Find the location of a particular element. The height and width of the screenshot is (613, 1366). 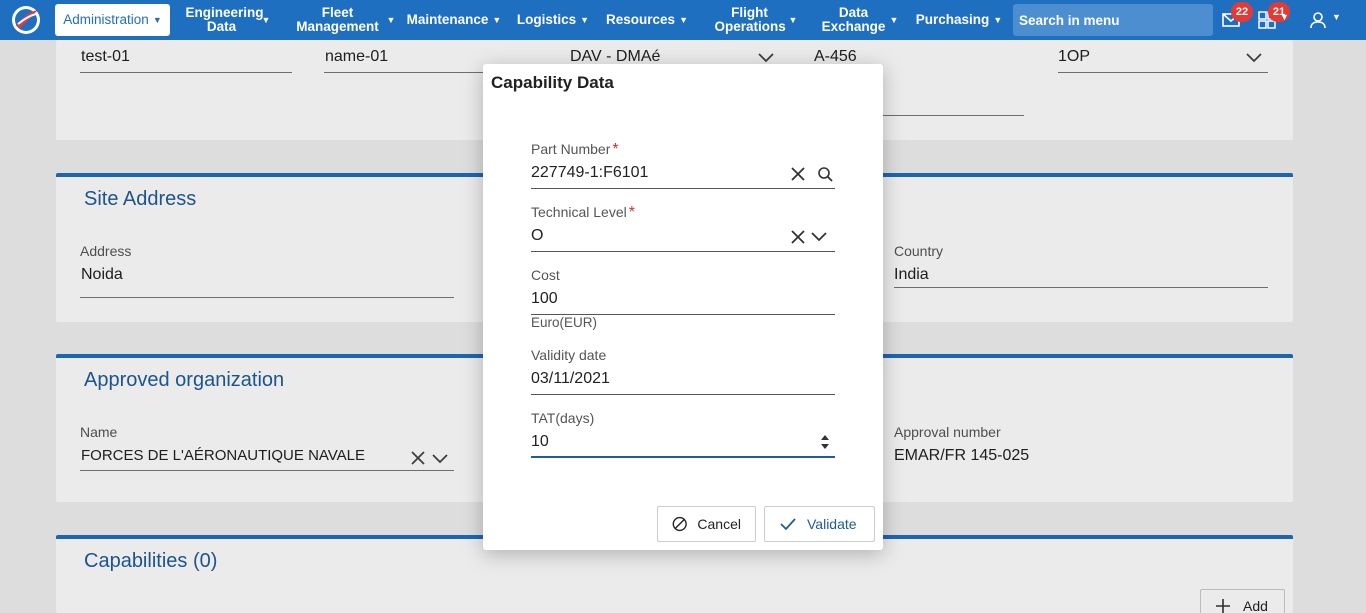

address-value: Noida is located at coordinates (102, 275).